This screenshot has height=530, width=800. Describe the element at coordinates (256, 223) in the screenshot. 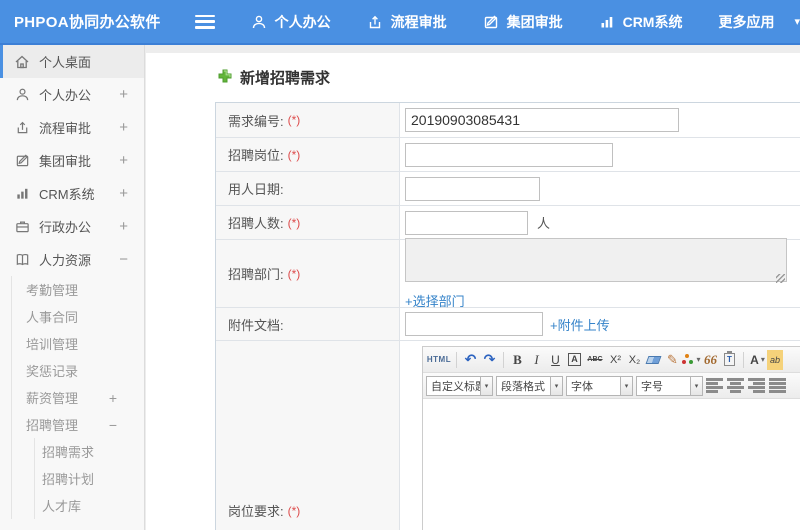

I see `field-label: 招聘人数:` at that location.